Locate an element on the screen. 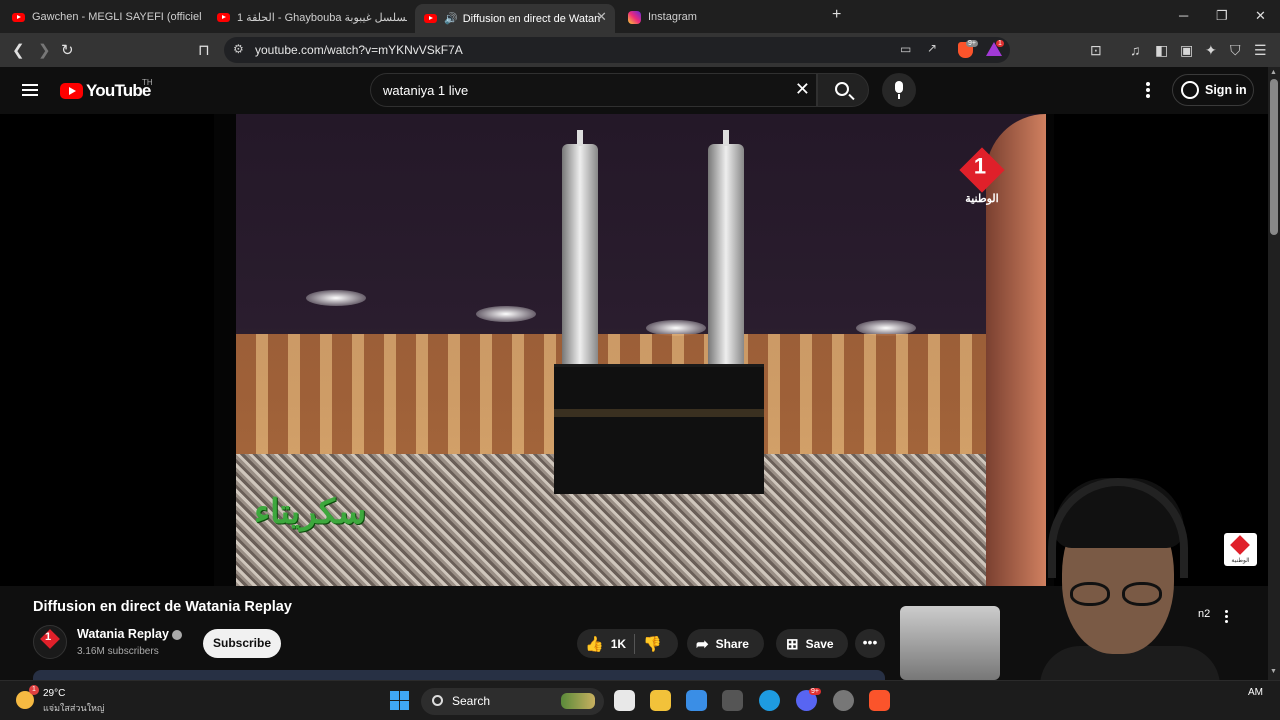 This screenshot has height=720, width=1280. bookmark-icon: ⊓ is located at coordinates (204, 50).